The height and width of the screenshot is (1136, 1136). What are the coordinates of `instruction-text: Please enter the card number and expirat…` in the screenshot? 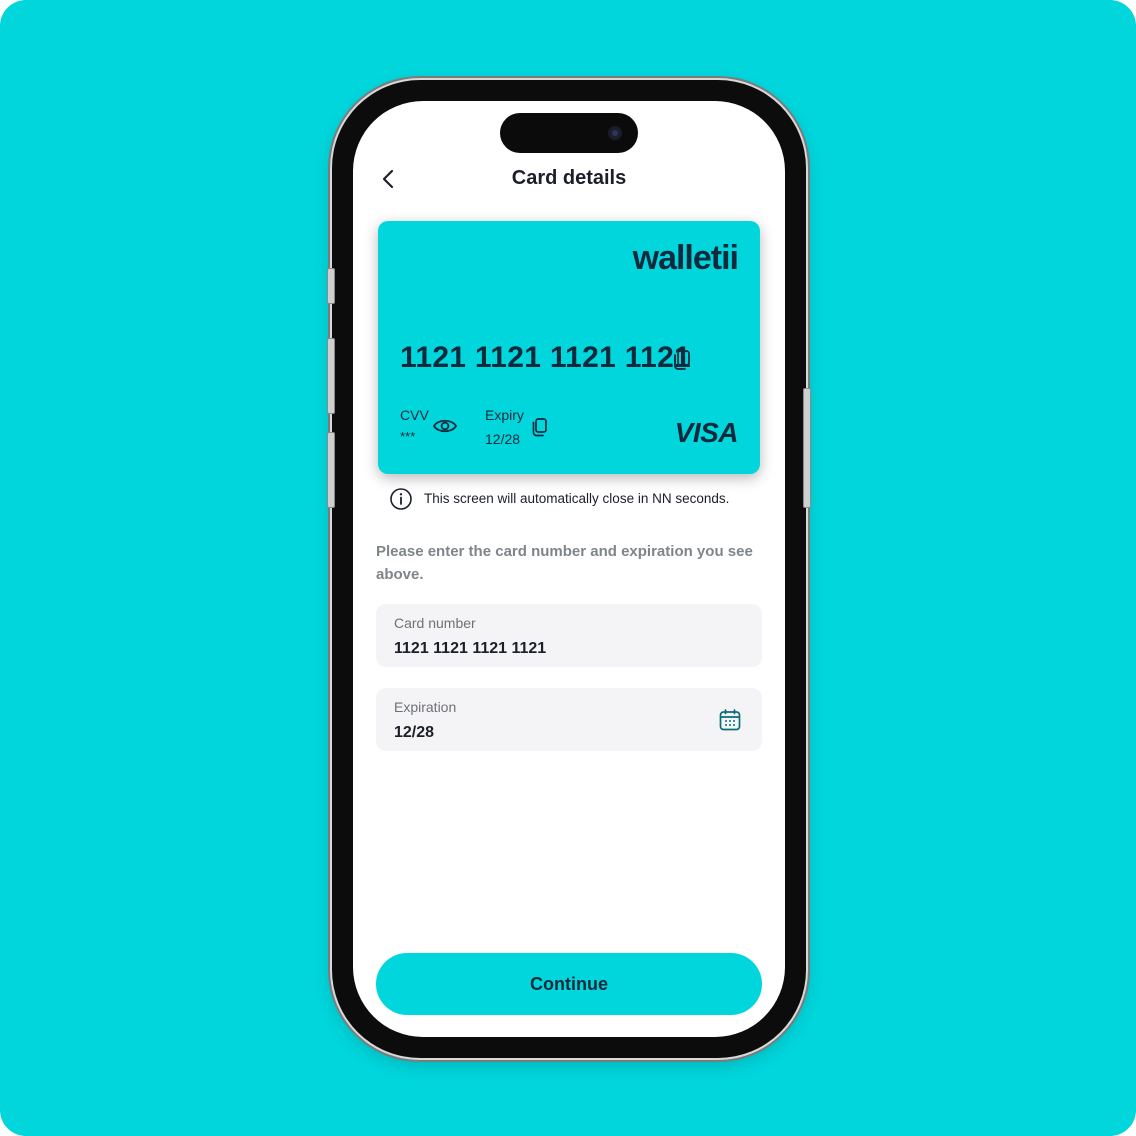 It's located at (564, 563).